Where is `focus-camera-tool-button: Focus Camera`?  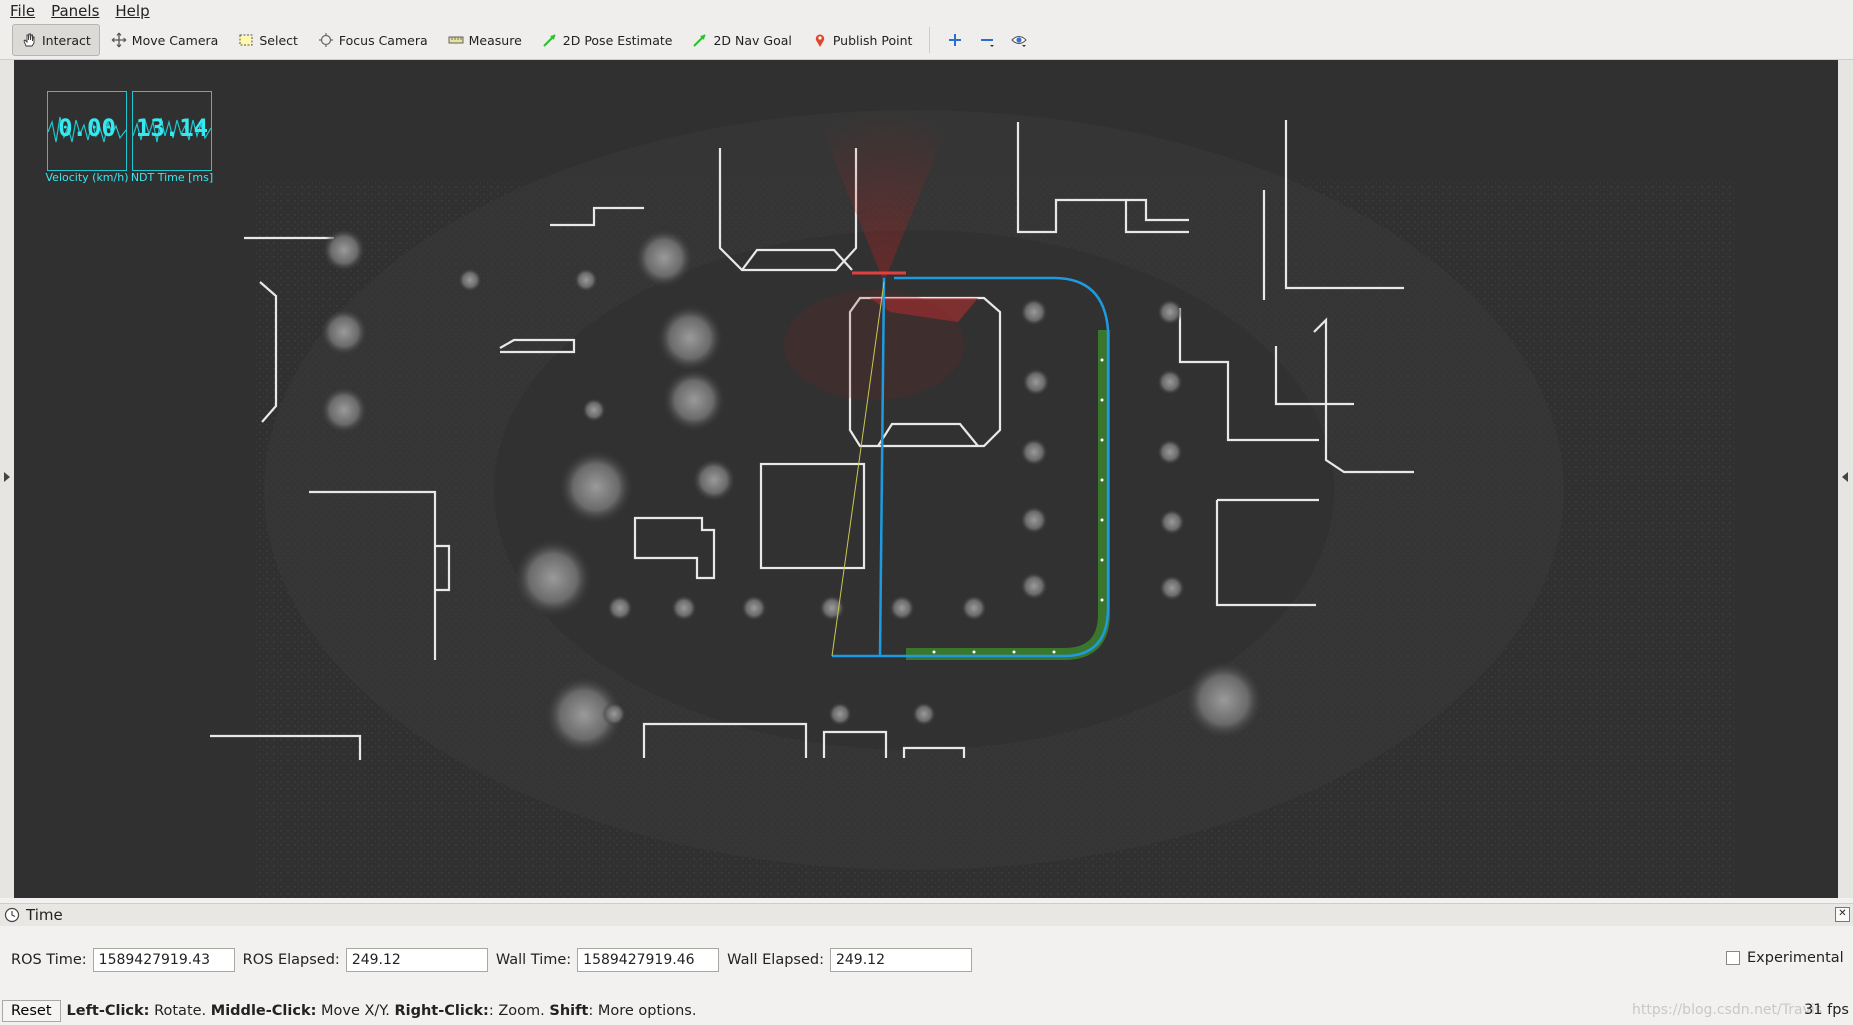
focus-camera-tool-button: Focus Camera is located at coordinates (373, 40).